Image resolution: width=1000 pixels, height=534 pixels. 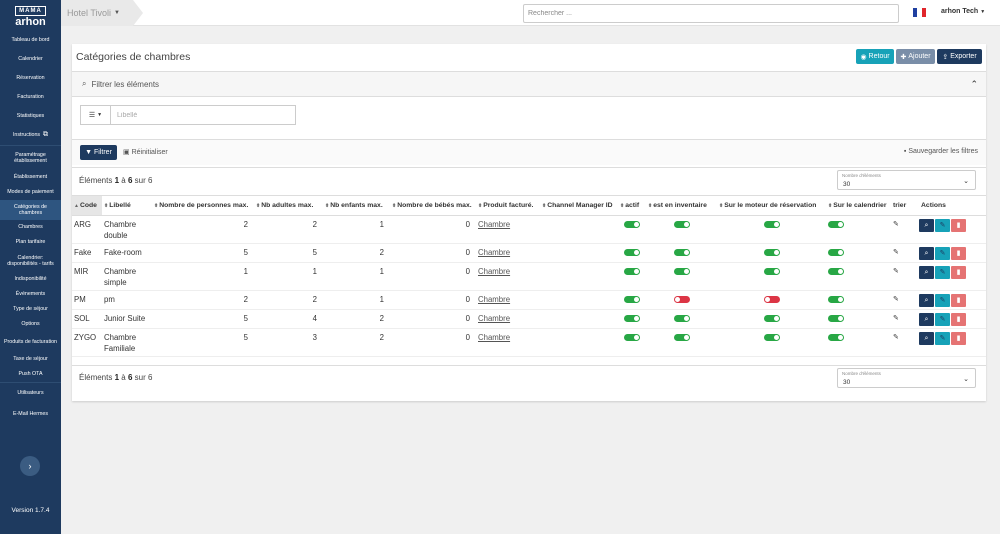 What do you see at coordinates (529, 84) in the screenshot?
I see `filter-header: ⌕ Filtrer les éléments ⌃` at bounding box center [529, 84].